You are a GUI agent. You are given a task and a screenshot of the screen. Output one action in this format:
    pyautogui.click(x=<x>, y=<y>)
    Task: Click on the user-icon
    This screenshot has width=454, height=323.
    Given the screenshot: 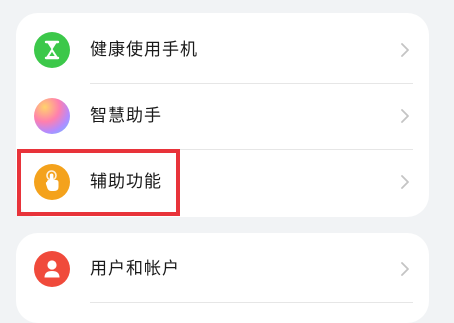 What is the action you would take?
    pyautogui.click(x=52, y=269)
    